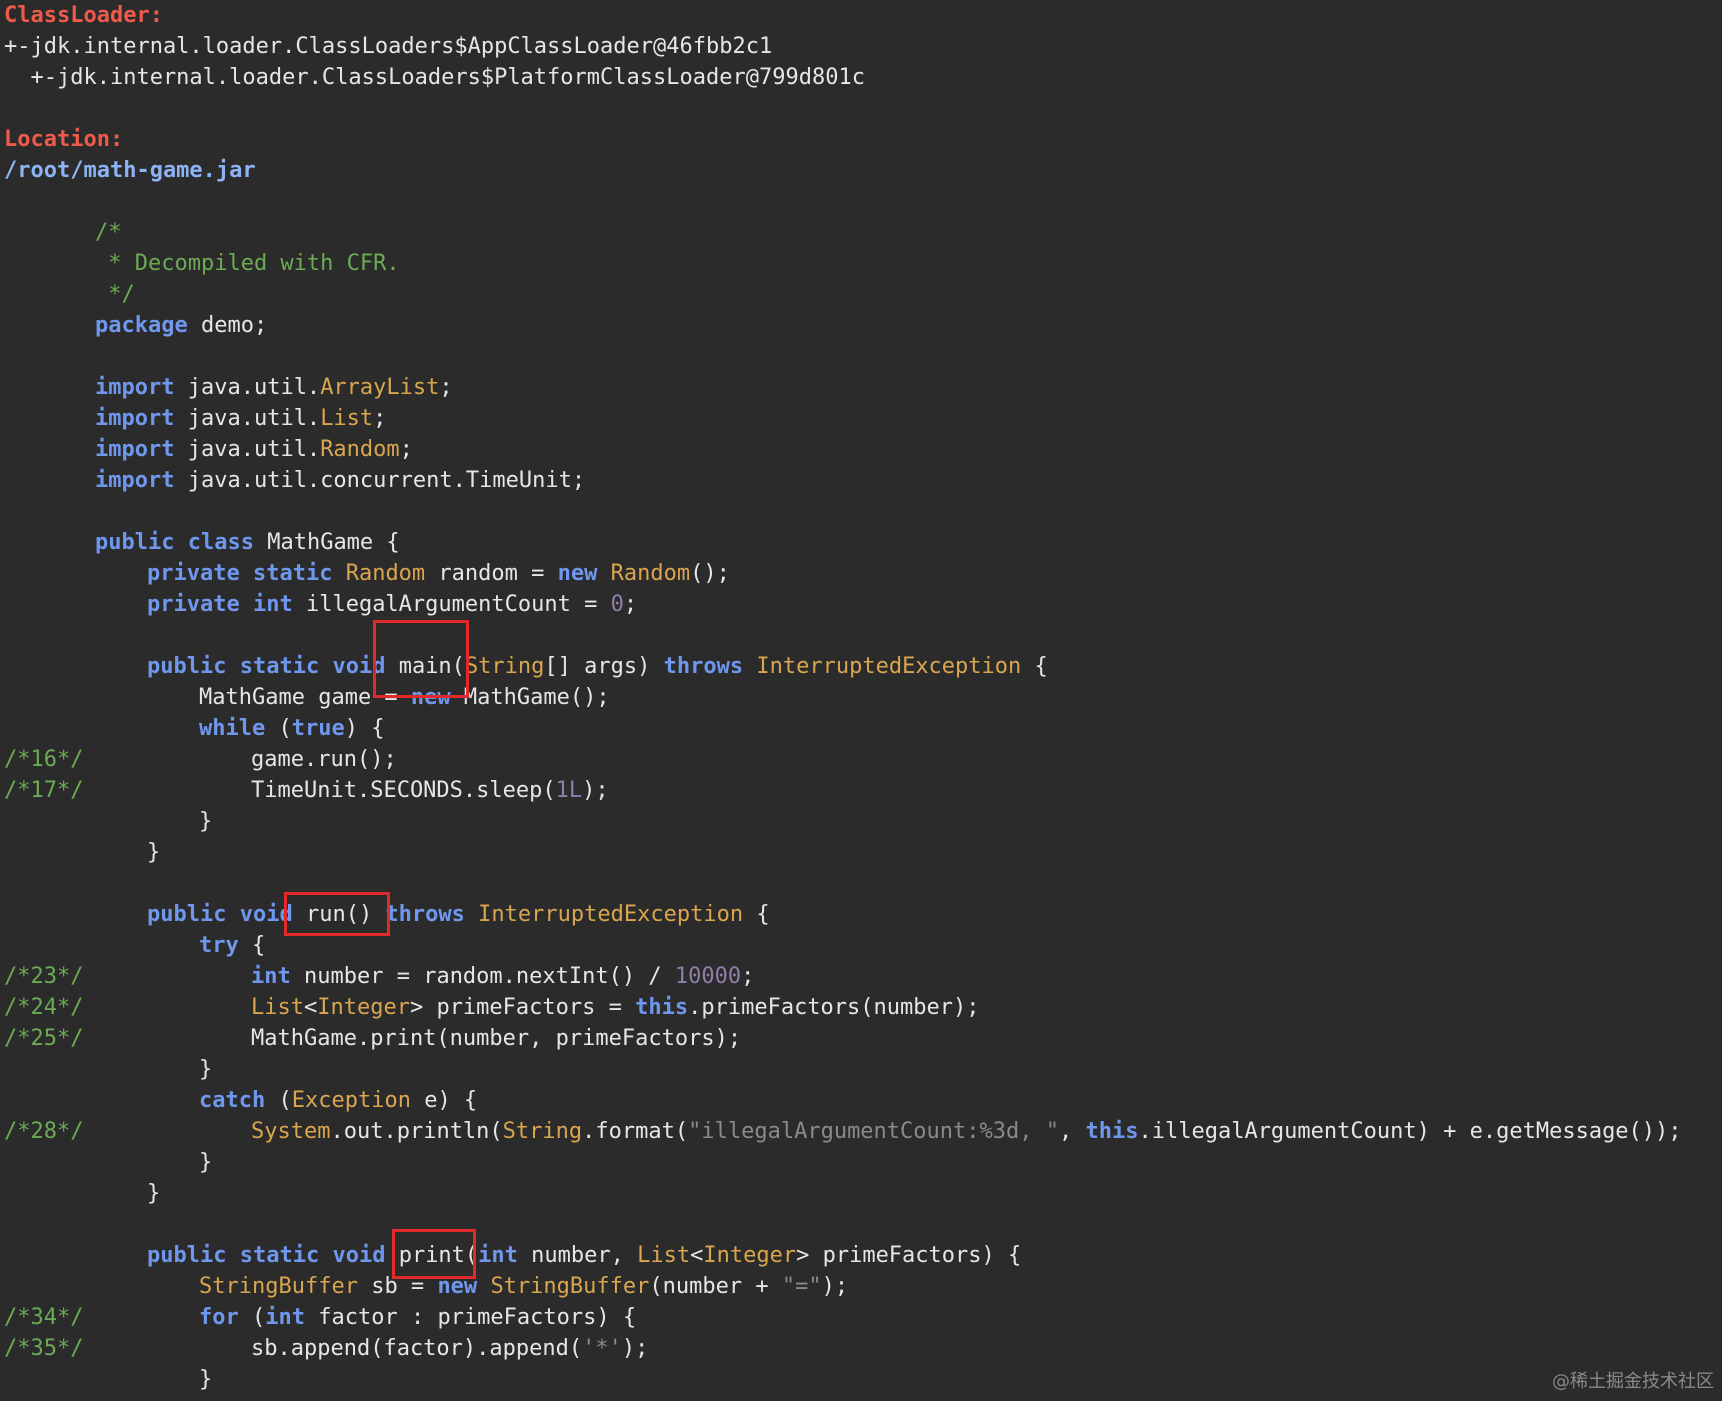 The image size is (1722, 1401). What do you see at coordinates (503, 976) in the screenshot?
I see `code-line: int number = random.nextInt() / 10000;` at bounding box center [503, 976].